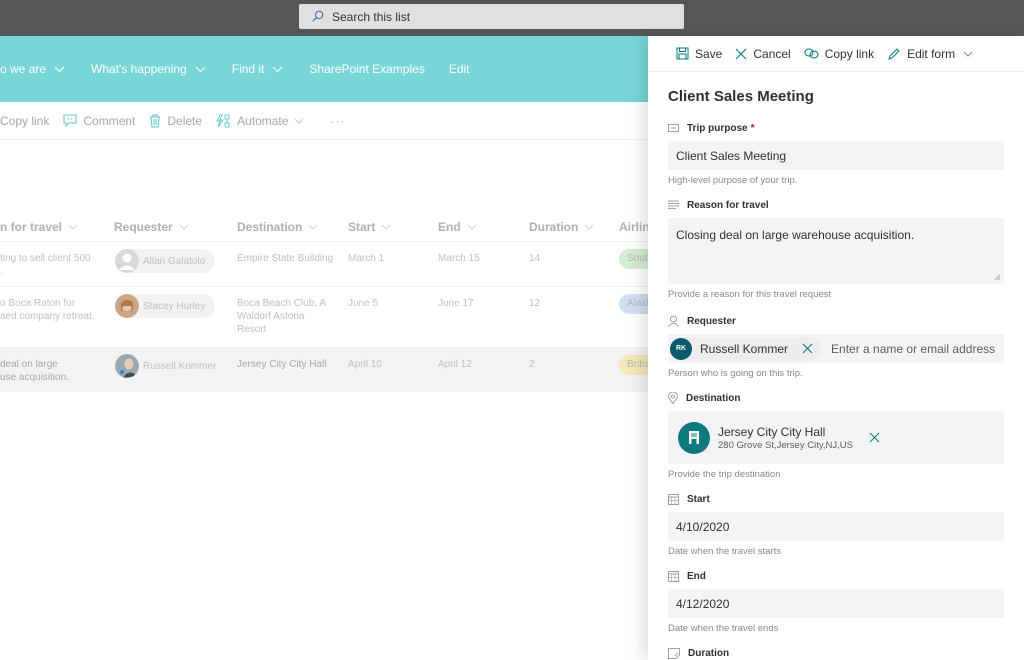  What do you see at coordinates (731, 155) in the screenshot?
I see `input-value: Client Sales Meeting` at bounding box center [731, 155].